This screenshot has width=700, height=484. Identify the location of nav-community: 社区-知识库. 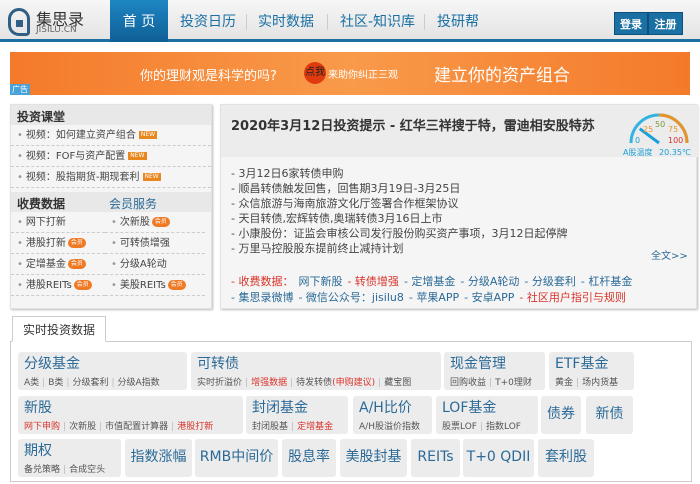
(377, 21).